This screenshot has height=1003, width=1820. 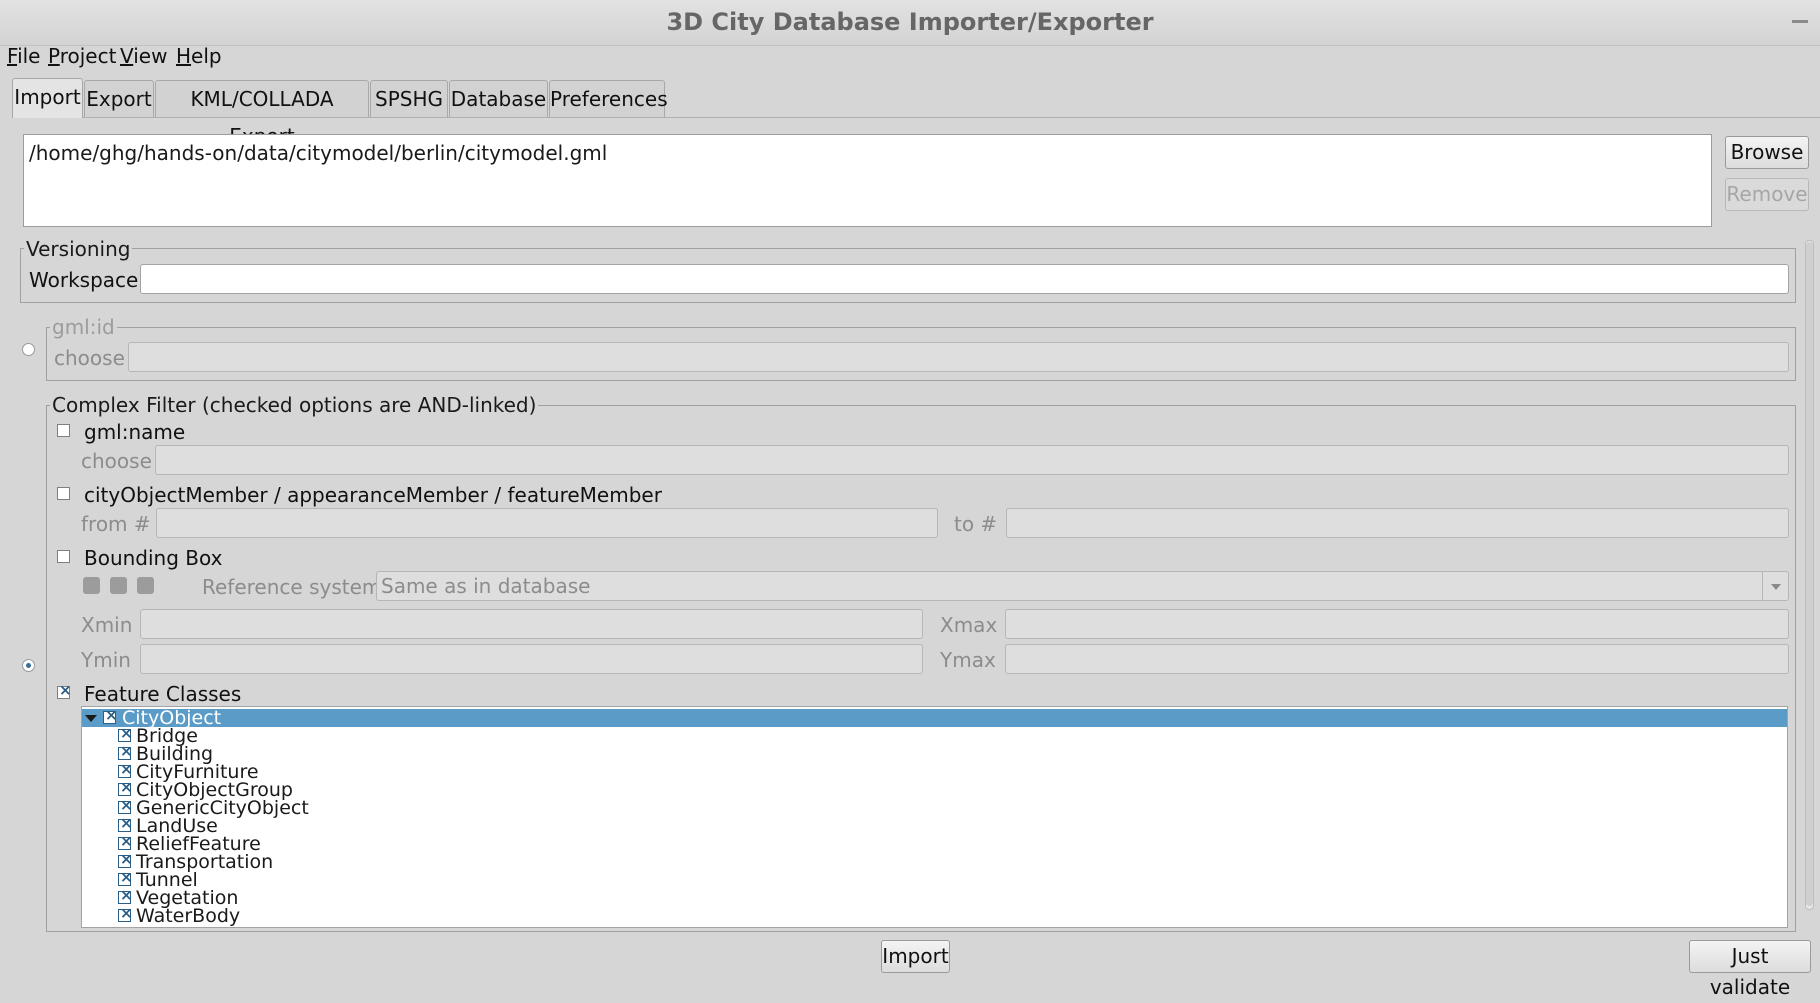 What do you see at coordinates (1397, 624) in the screenshot?
I see `xmax-input` at bounding box center [1397, 624].